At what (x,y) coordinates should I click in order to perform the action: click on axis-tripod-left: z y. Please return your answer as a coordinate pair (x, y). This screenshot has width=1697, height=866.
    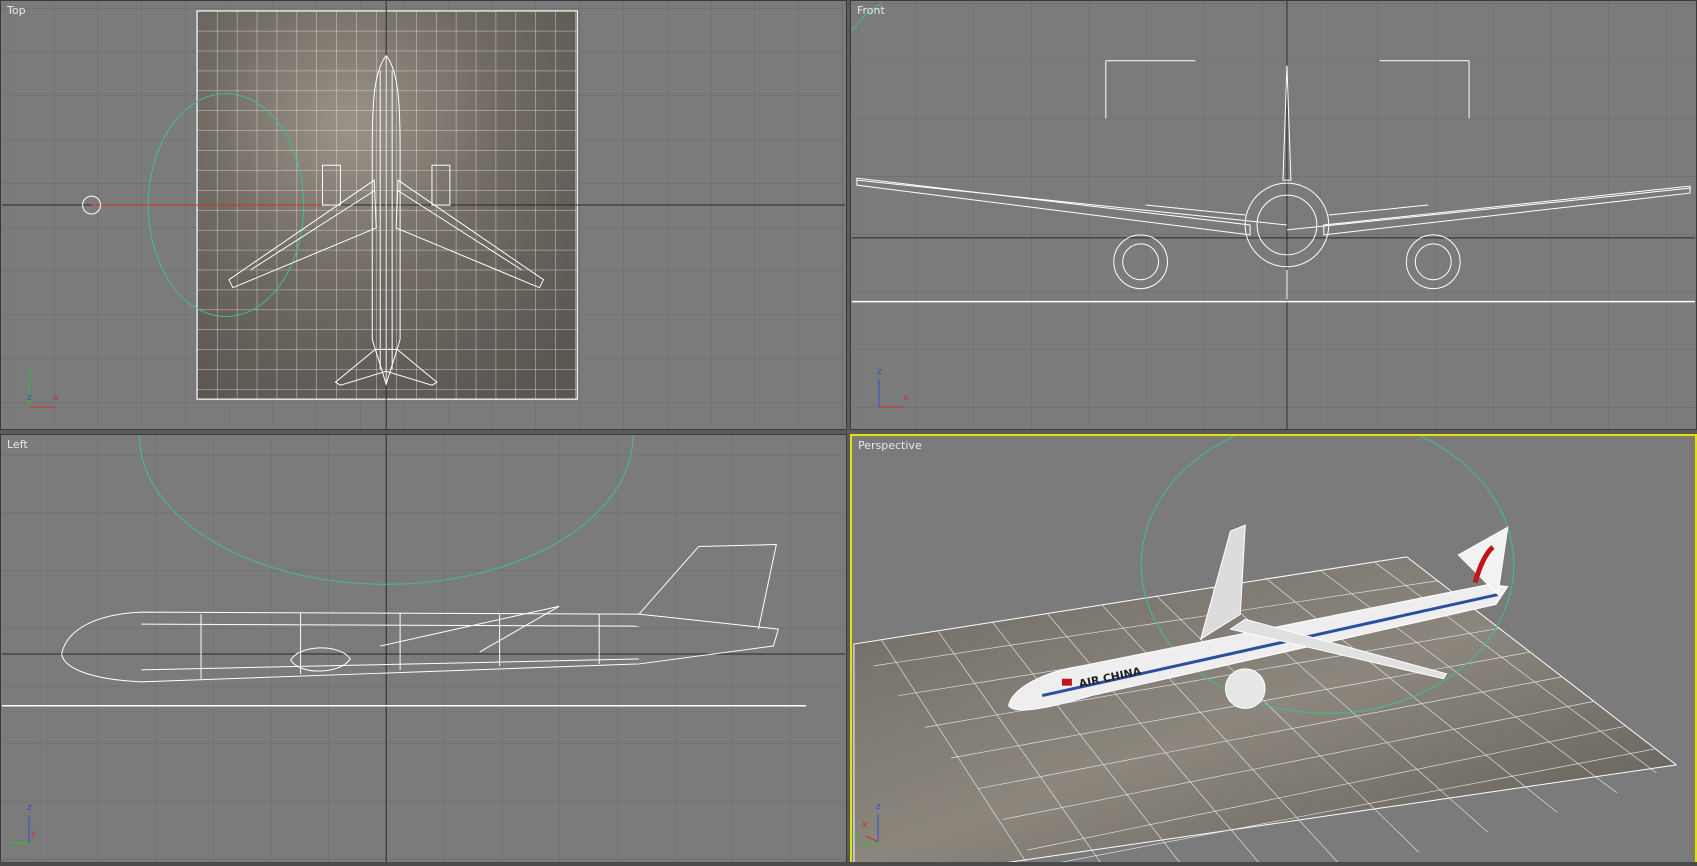
    Looking at the image, I should click on (30, 827).